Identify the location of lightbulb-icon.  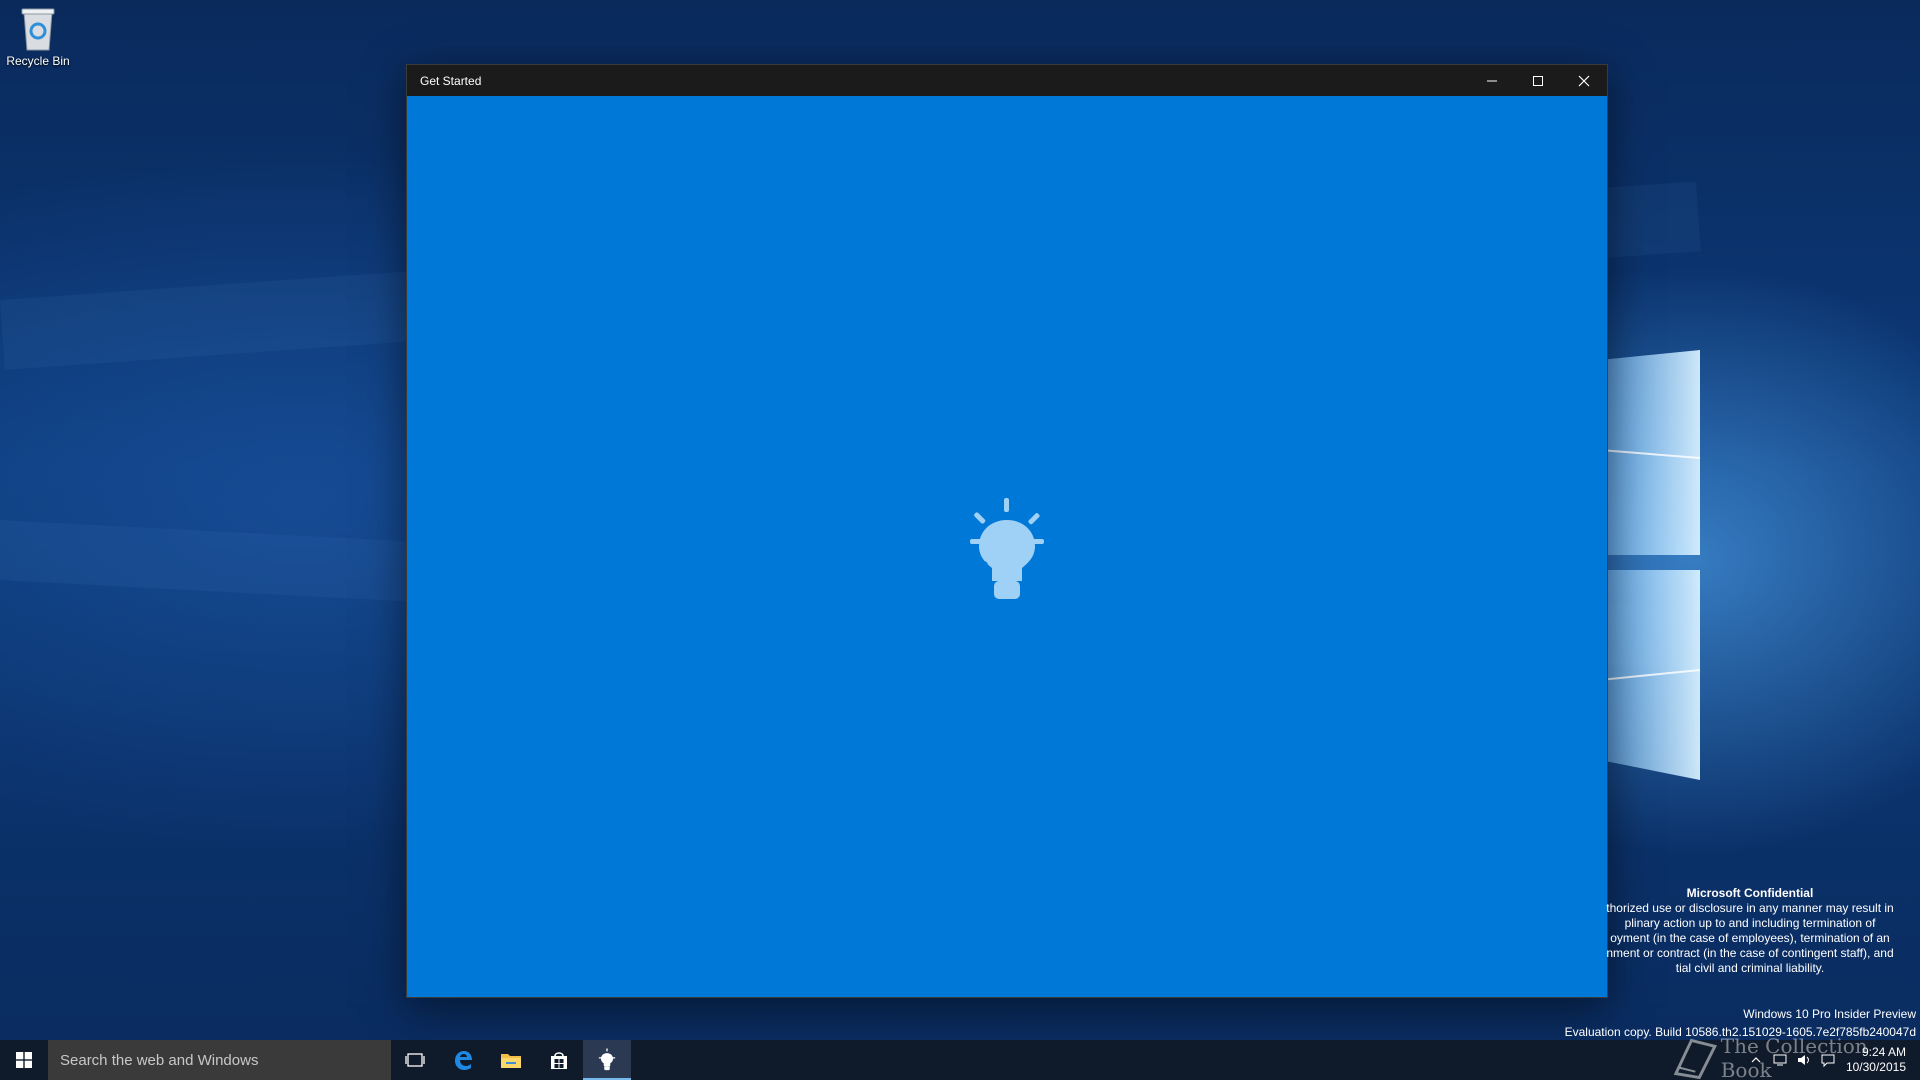
(1007, 548).